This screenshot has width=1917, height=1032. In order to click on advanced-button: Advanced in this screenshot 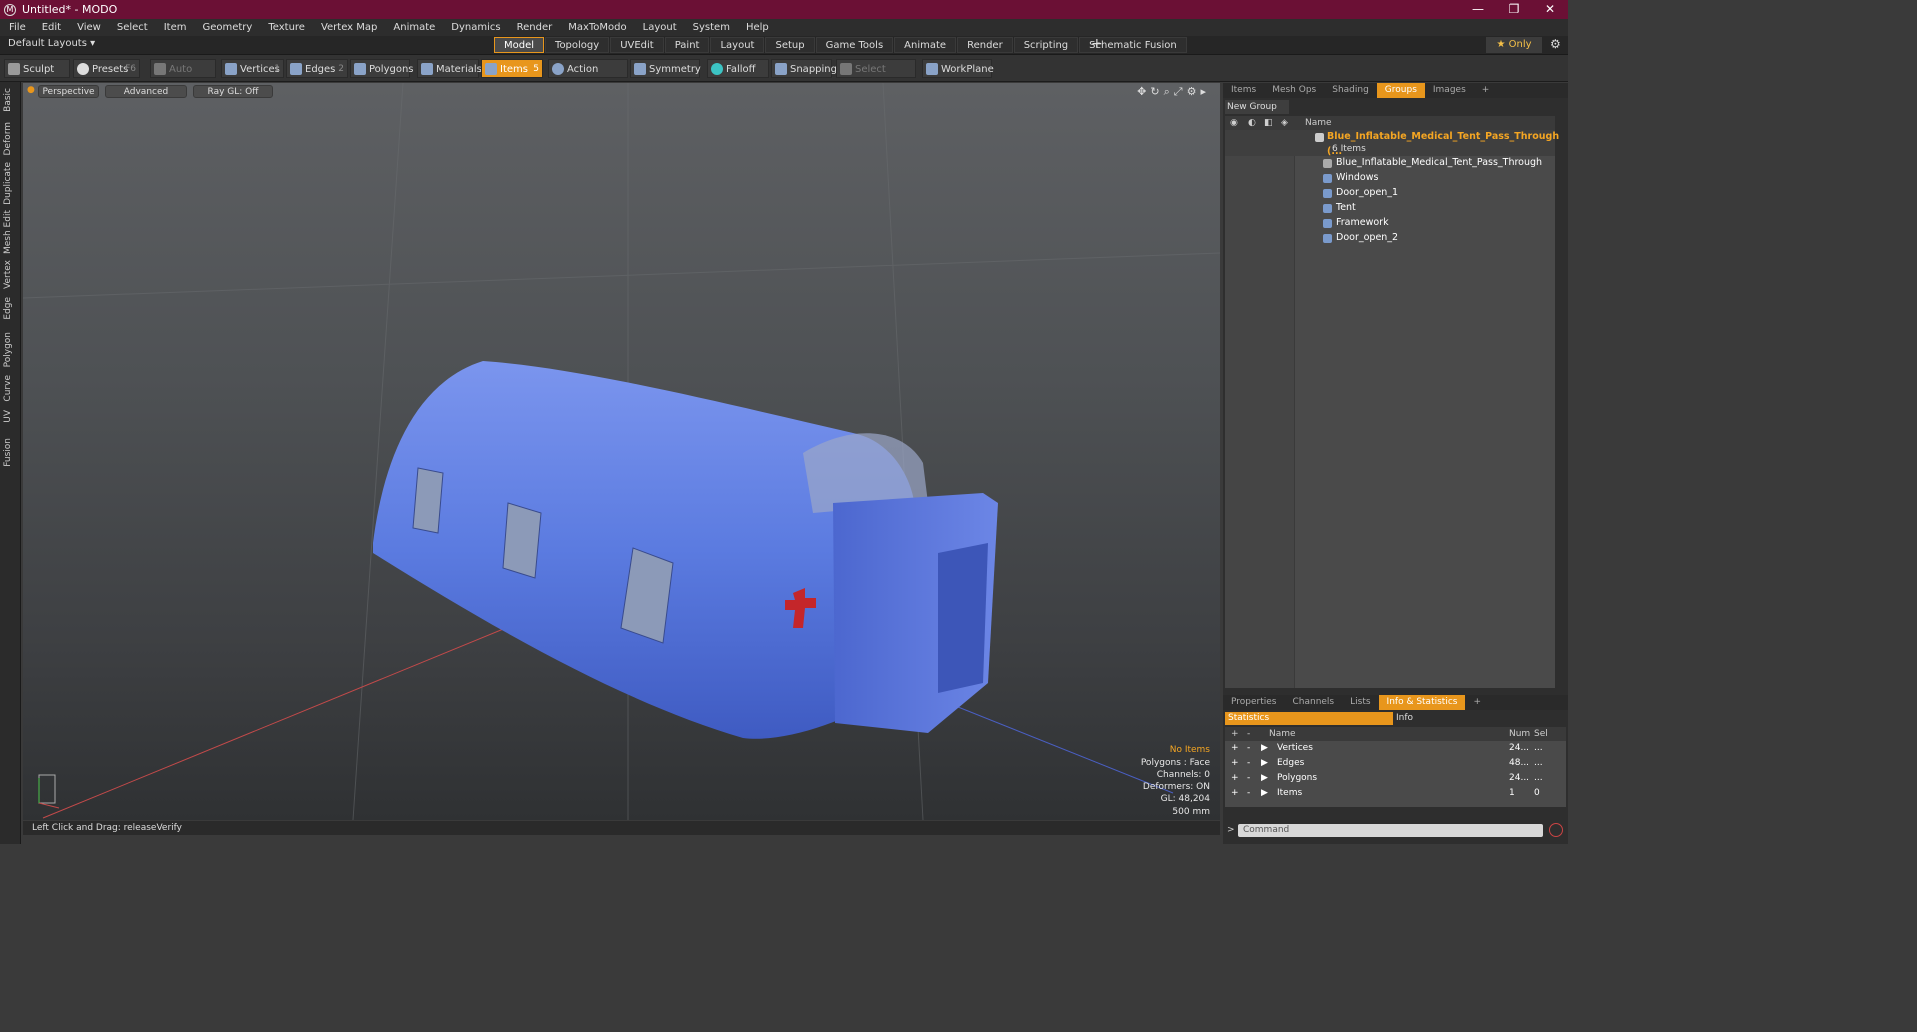, I will do `click(146, 91)`.